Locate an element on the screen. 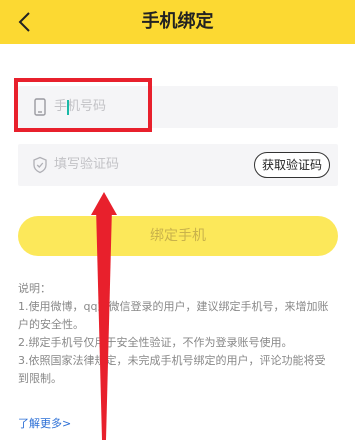 The height and width of the screenshot is (440, 355). page-title: 手机绑定 is located at coordinates (177, 21).